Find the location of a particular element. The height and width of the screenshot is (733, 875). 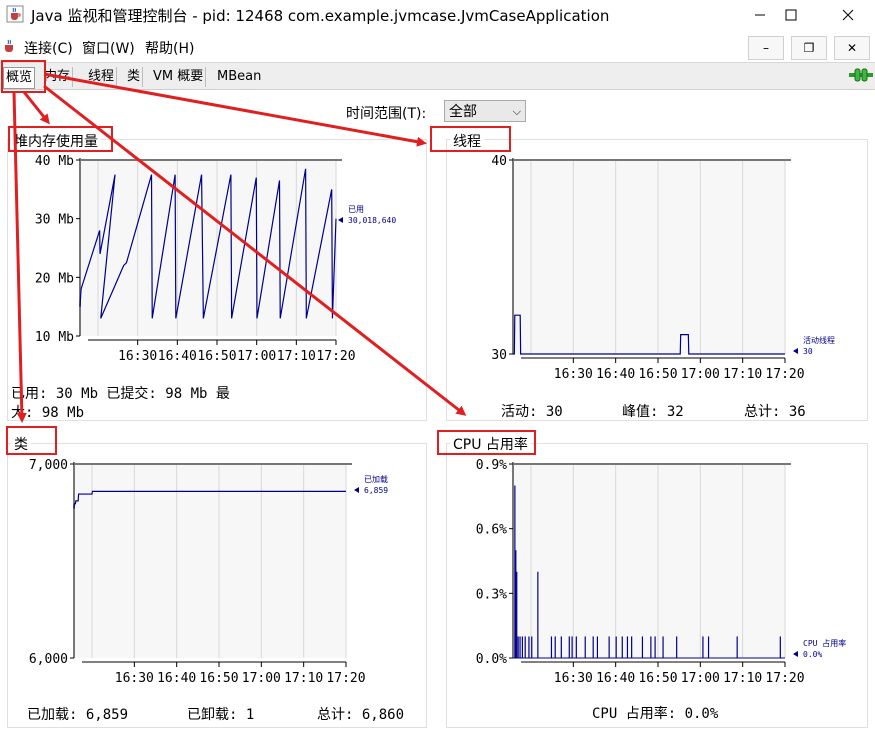

arrow-to-heap is located at coordinates (36, 108).